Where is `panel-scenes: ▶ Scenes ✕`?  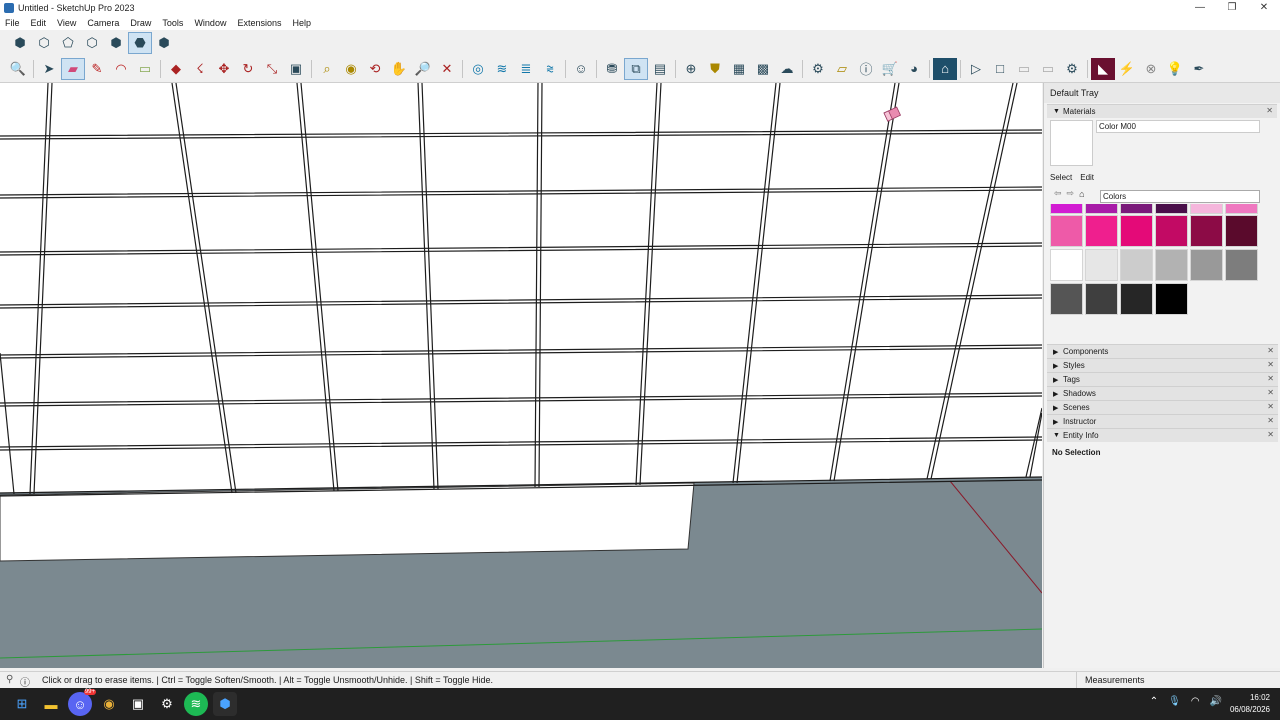
panel-scenes: ▶ Scenes ✕ is located at coordinates (1162, 407).